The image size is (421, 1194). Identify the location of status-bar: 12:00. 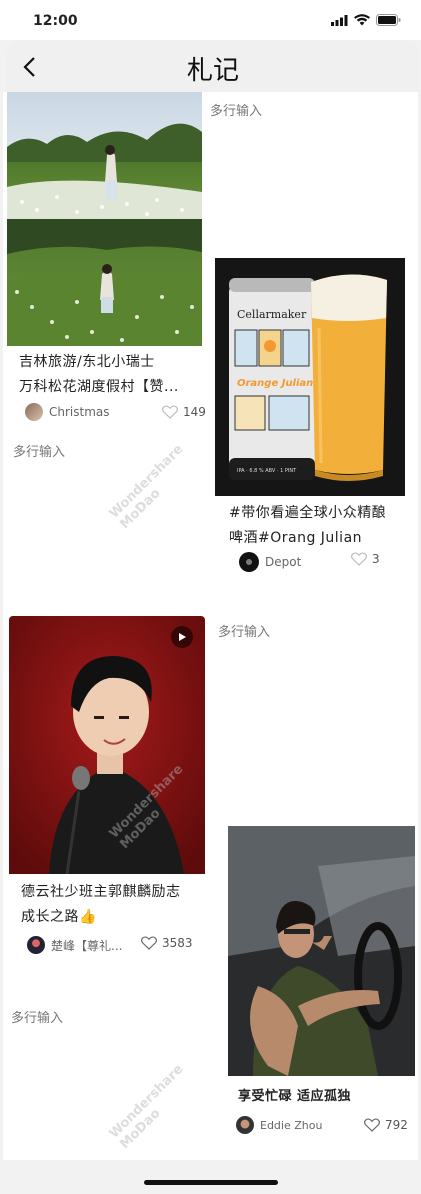
(210, 20).